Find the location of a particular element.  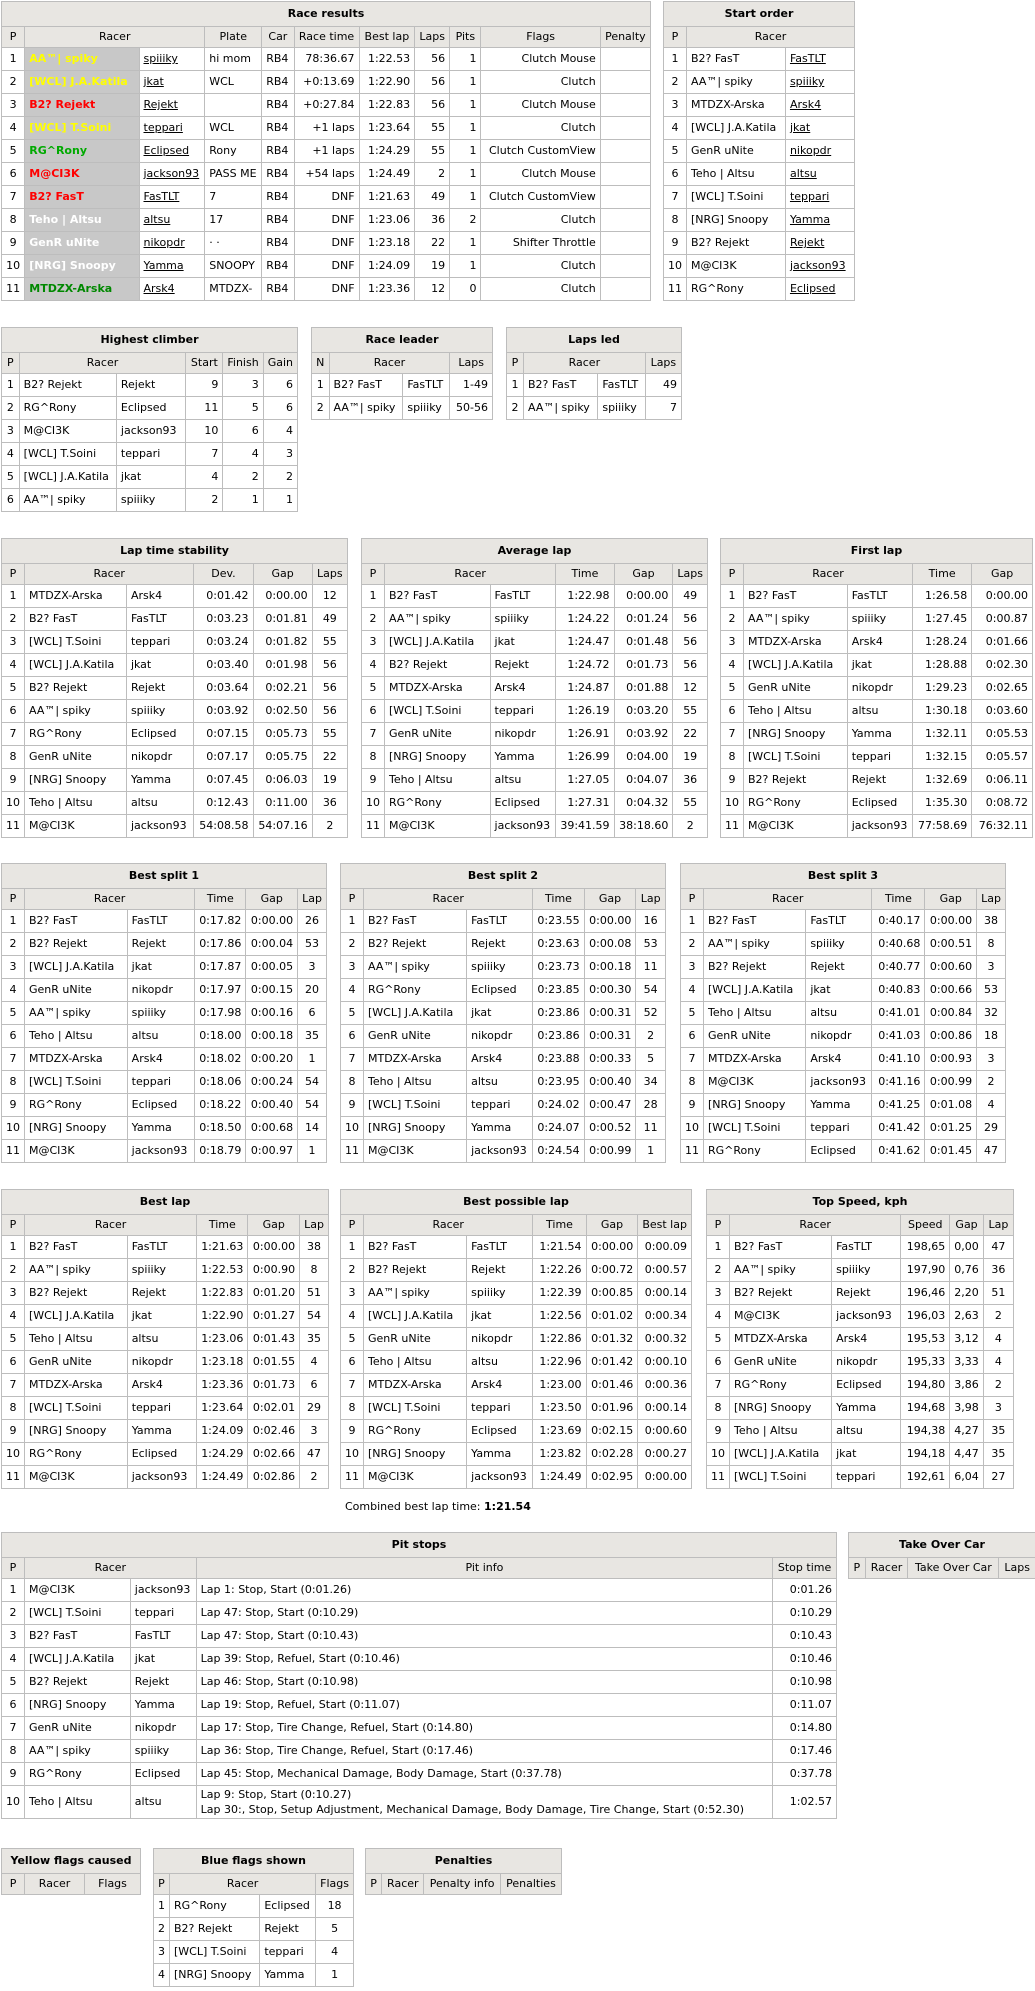

table-row: 3 [WCL] J.A.Katila jkat 0:17.87 0:00.05 3 is located at coordinates (164, 967).